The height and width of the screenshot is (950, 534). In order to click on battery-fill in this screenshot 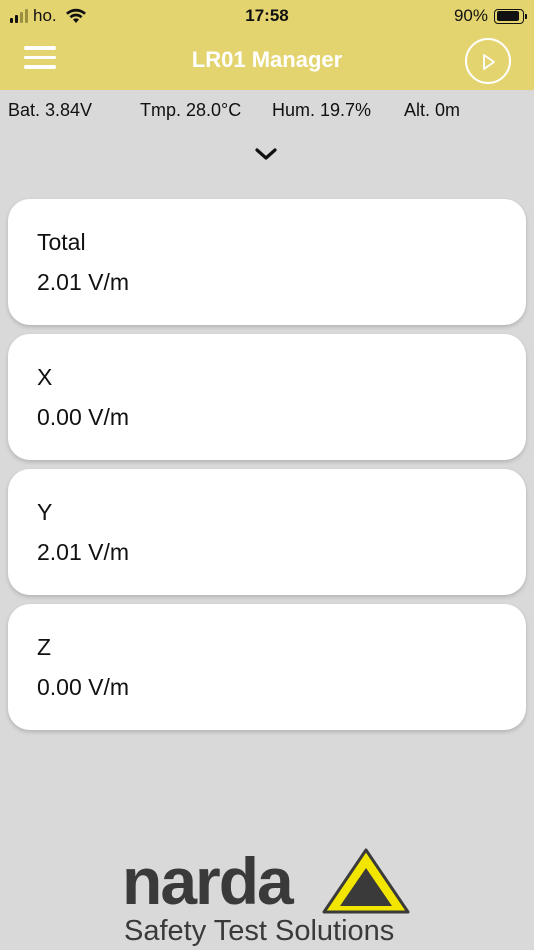, I will do `click(507, 16)`.